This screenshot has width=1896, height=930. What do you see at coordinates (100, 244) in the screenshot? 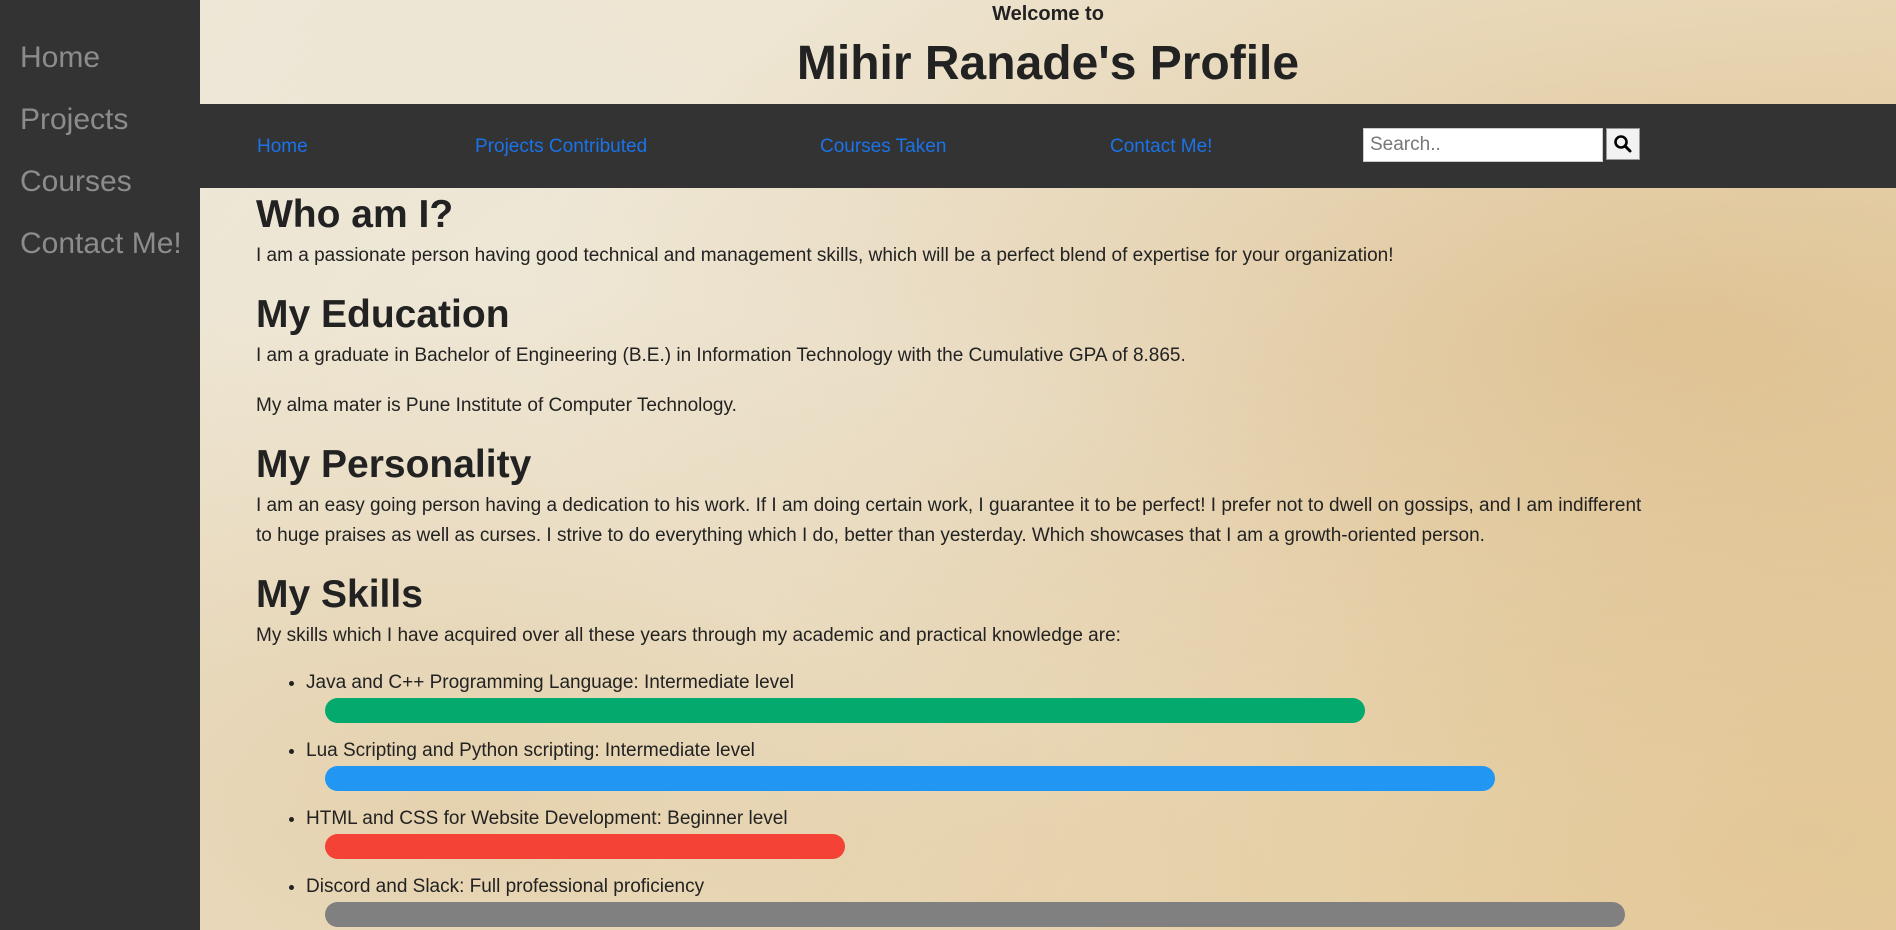
I see `sidebar-item-contact: Contact Me!` at bounding box center [100, 244].